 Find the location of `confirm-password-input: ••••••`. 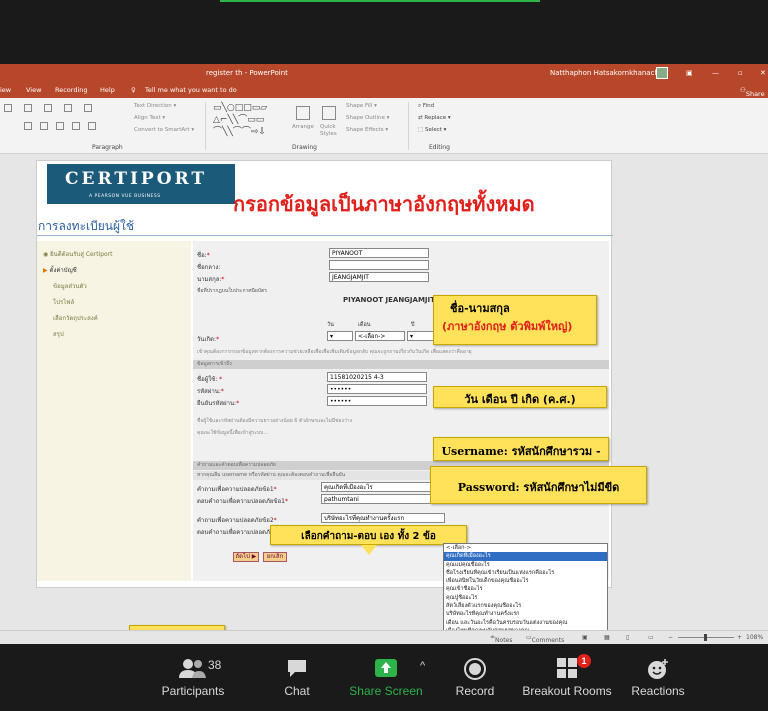

confirm-password-input: •••••• is located at coordinates (377, 401).